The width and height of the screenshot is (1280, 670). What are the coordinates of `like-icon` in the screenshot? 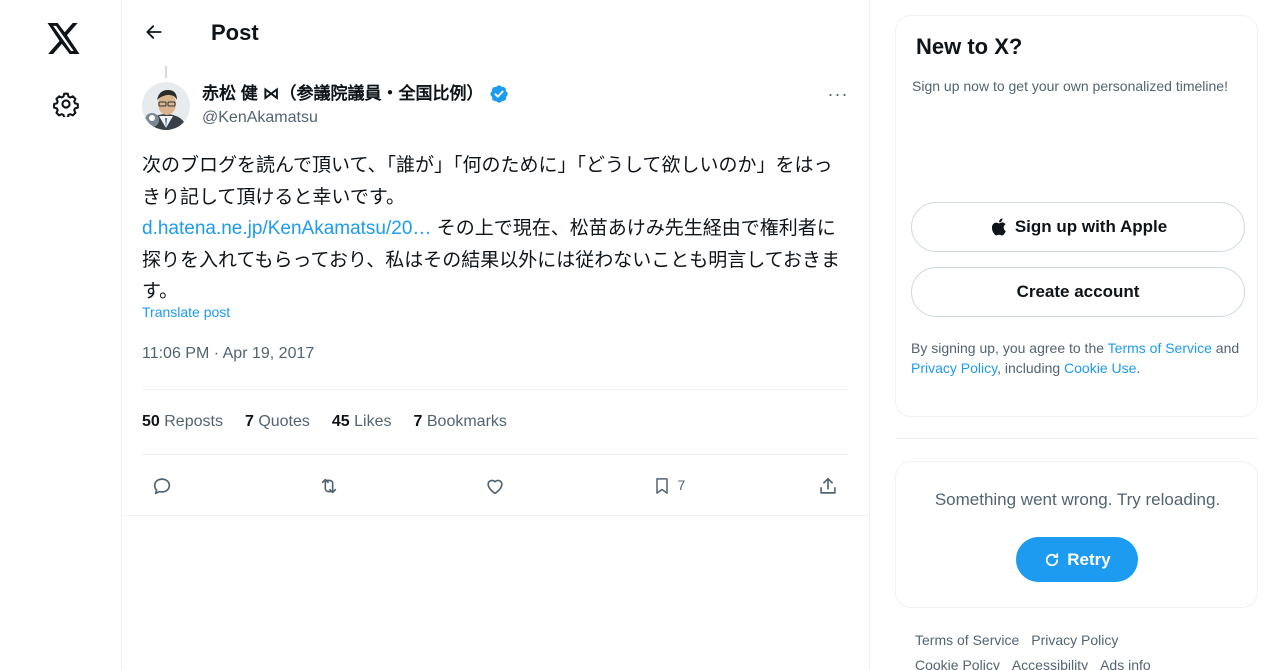 It's located at (495, 486).